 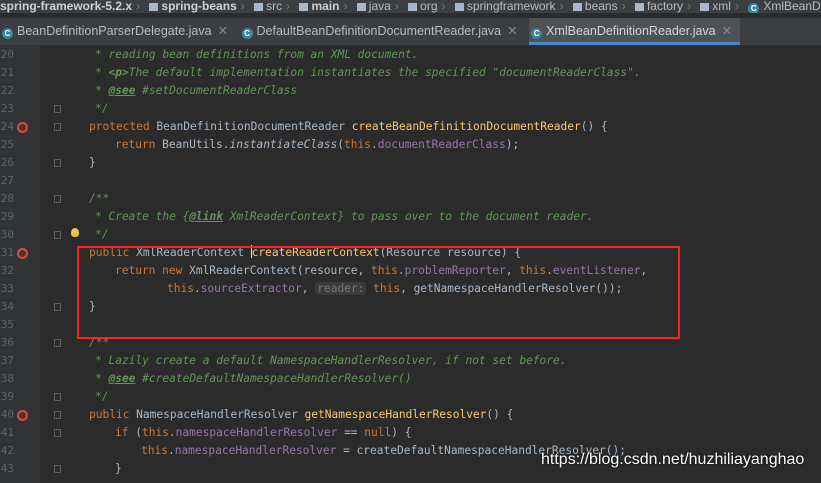 What do you see at coordinates (198, 6) in the screenshot?
I see `breadcrumb-module: spring-beans` at bounding box center [198, 6].